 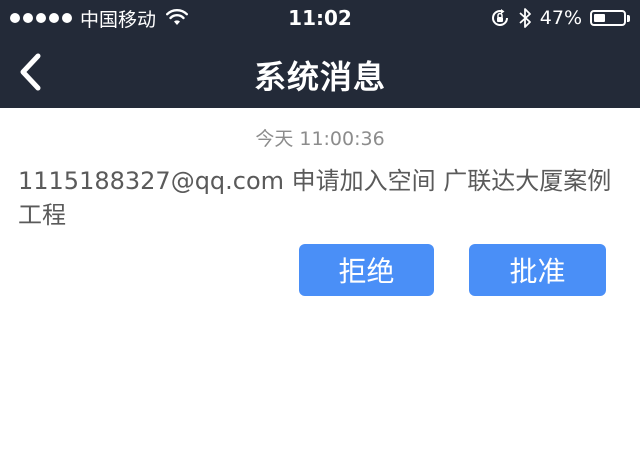 I want to click on message-text: 1115188327@qq.com 申请加入空间 广联达大厦案例工程, so click(x=315, y=198).